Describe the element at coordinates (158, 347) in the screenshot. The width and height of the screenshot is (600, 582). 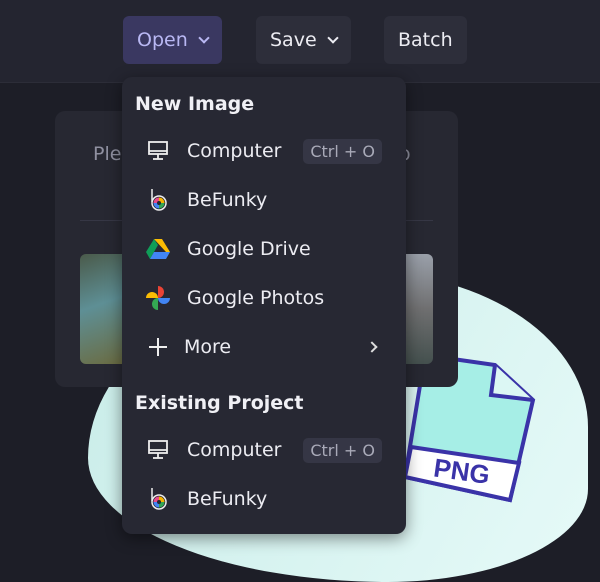
I see `plus-icon` at that location.